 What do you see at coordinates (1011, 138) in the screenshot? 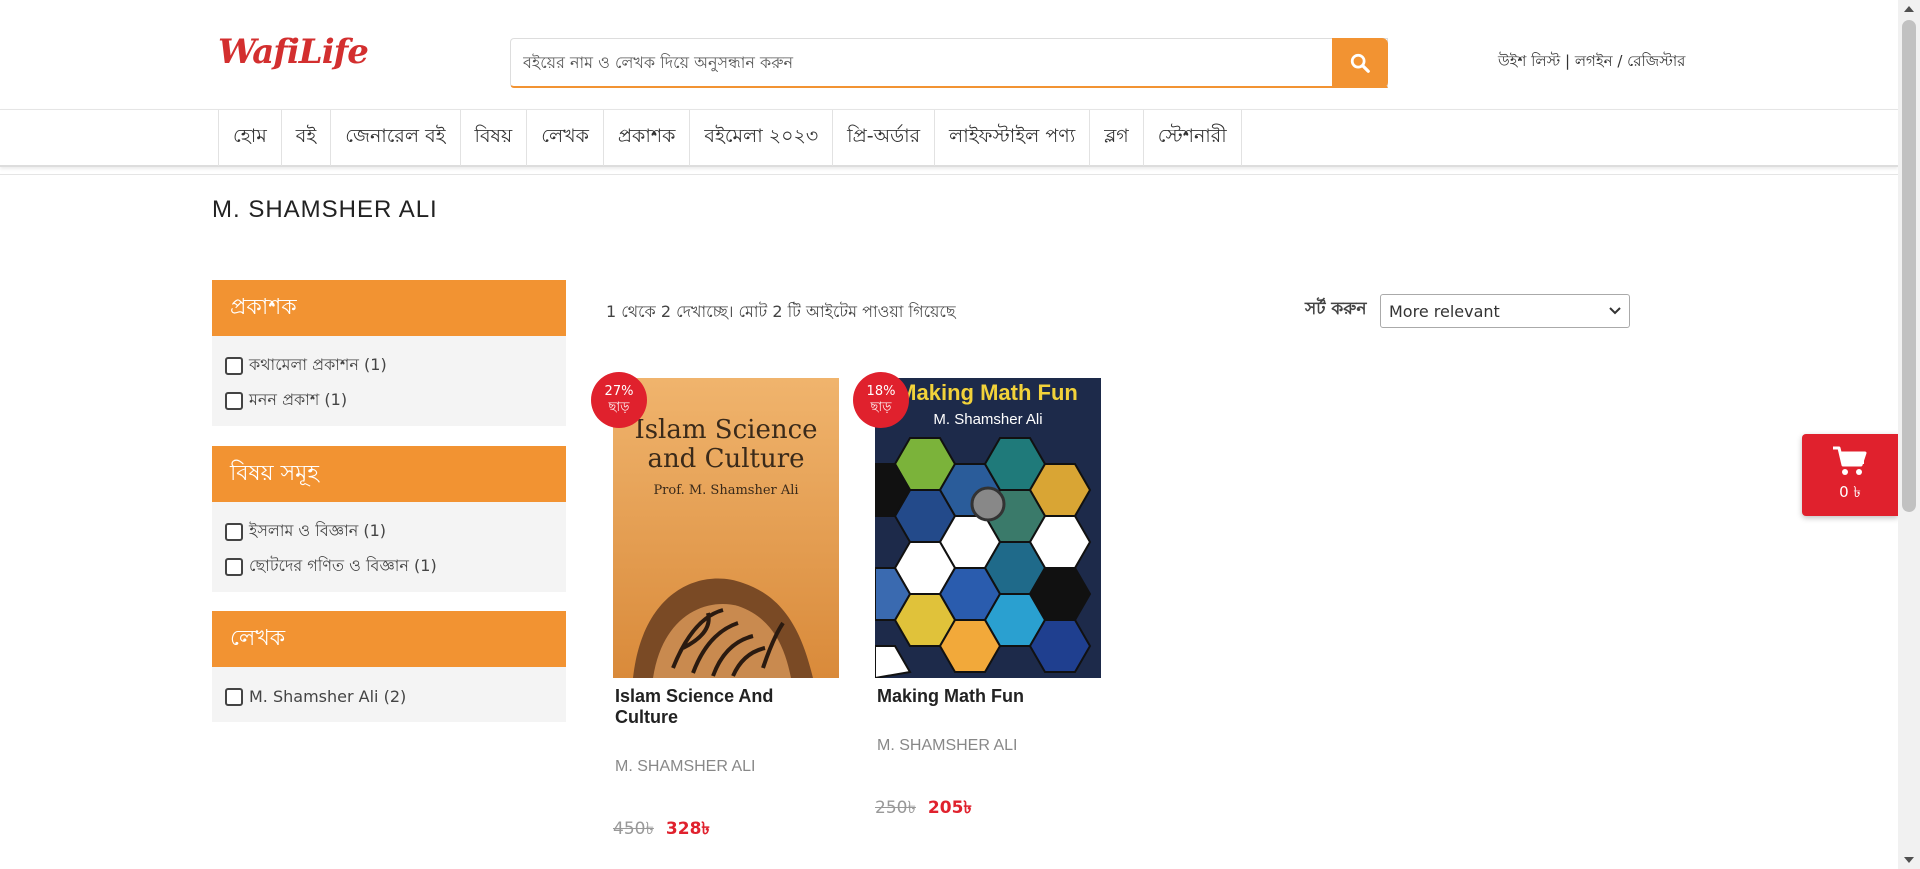
I see `nav-item-lifestyle: লাইফস্টাইল পণ্য` at bounding box center [1011, 138].